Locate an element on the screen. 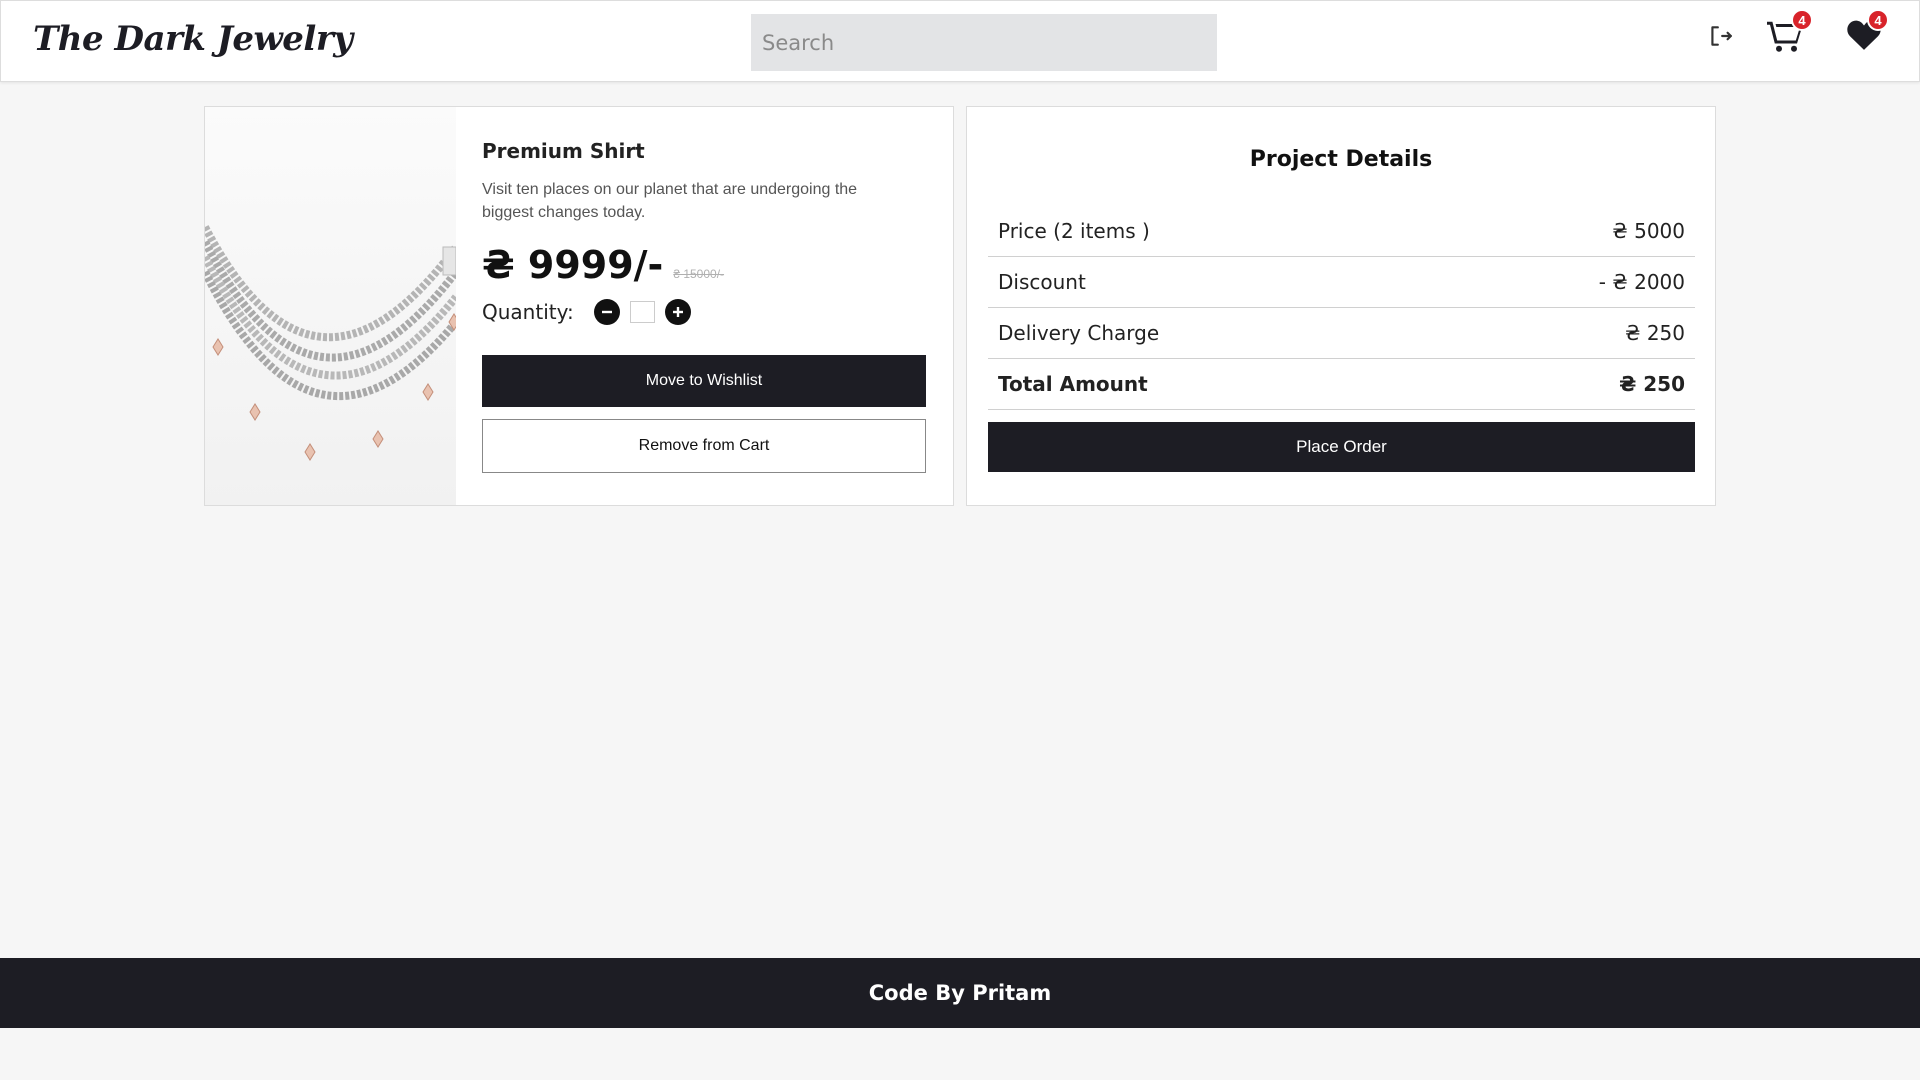 This screenshot has width=1920, height=1080. remove-from-cart-button: Remove from Cart is located at coordinates (704, 446).